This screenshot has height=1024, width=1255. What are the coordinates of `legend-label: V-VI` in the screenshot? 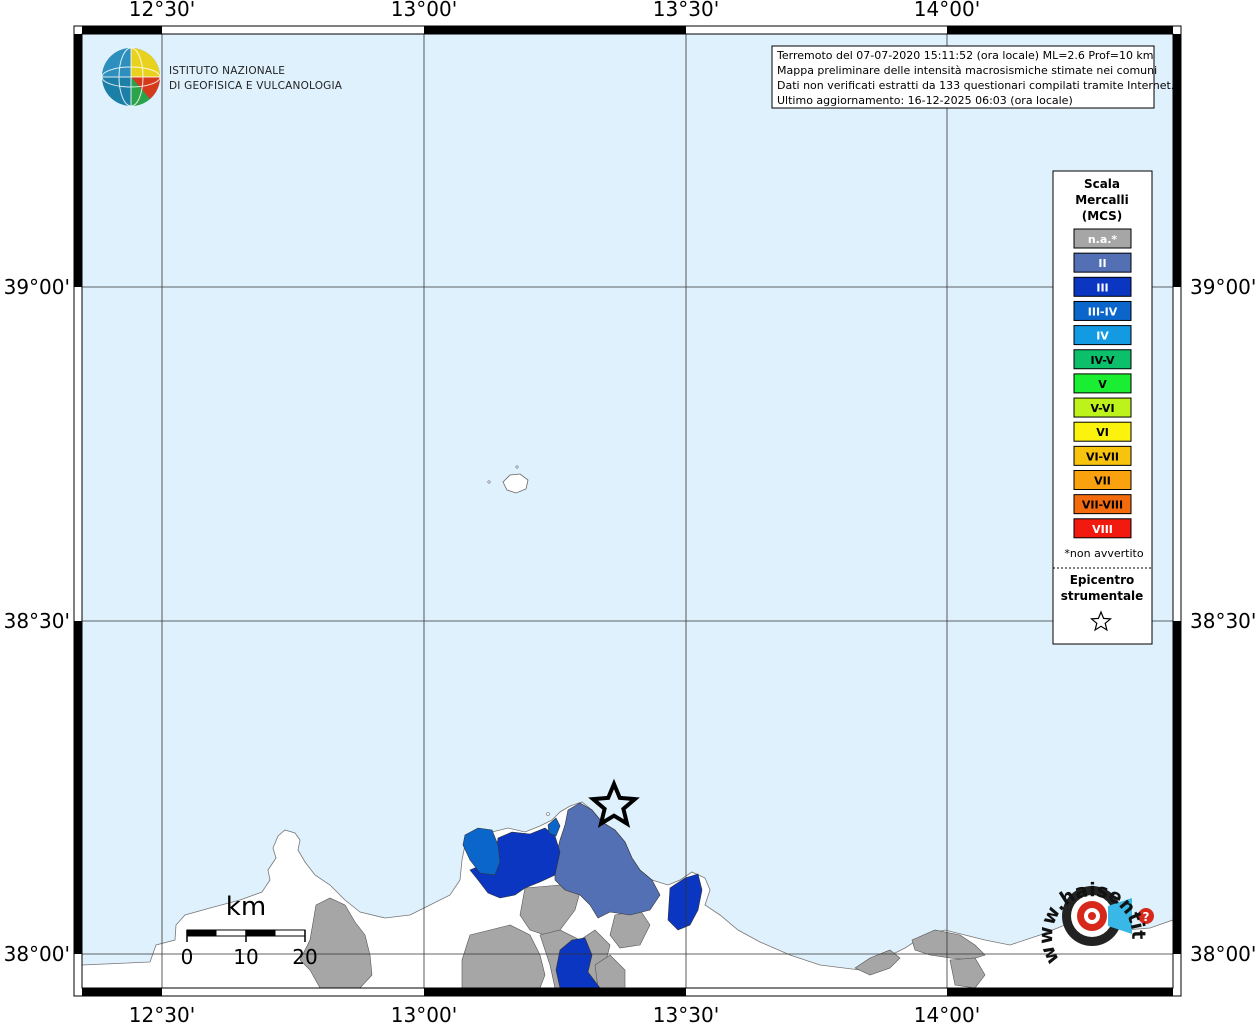 It's located at (1102, 408).